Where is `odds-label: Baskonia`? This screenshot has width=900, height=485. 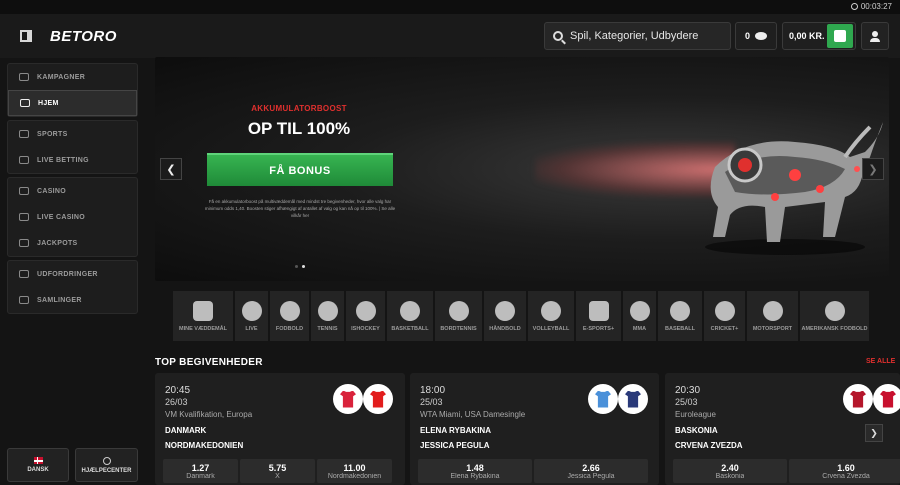
odds-label: Baskonia is located at coordinates (730, 476).